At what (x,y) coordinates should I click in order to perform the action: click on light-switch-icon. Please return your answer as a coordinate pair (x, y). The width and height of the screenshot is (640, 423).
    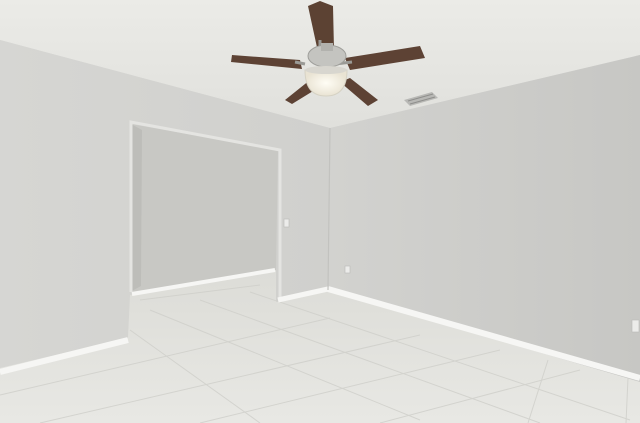
    Looking at the image, I should click on (286, 223).